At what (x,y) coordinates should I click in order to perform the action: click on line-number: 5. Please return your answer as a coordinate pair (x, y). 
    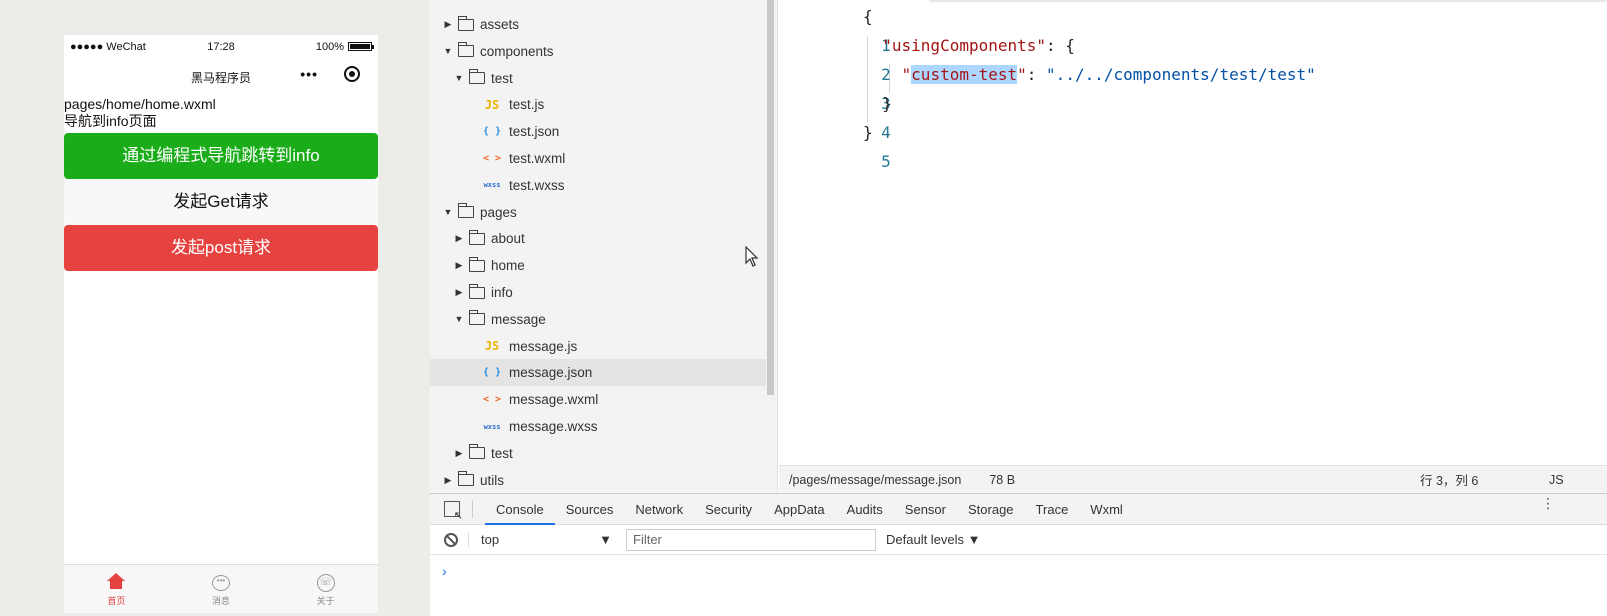
    Looking at the image, I should click on (886, 161).